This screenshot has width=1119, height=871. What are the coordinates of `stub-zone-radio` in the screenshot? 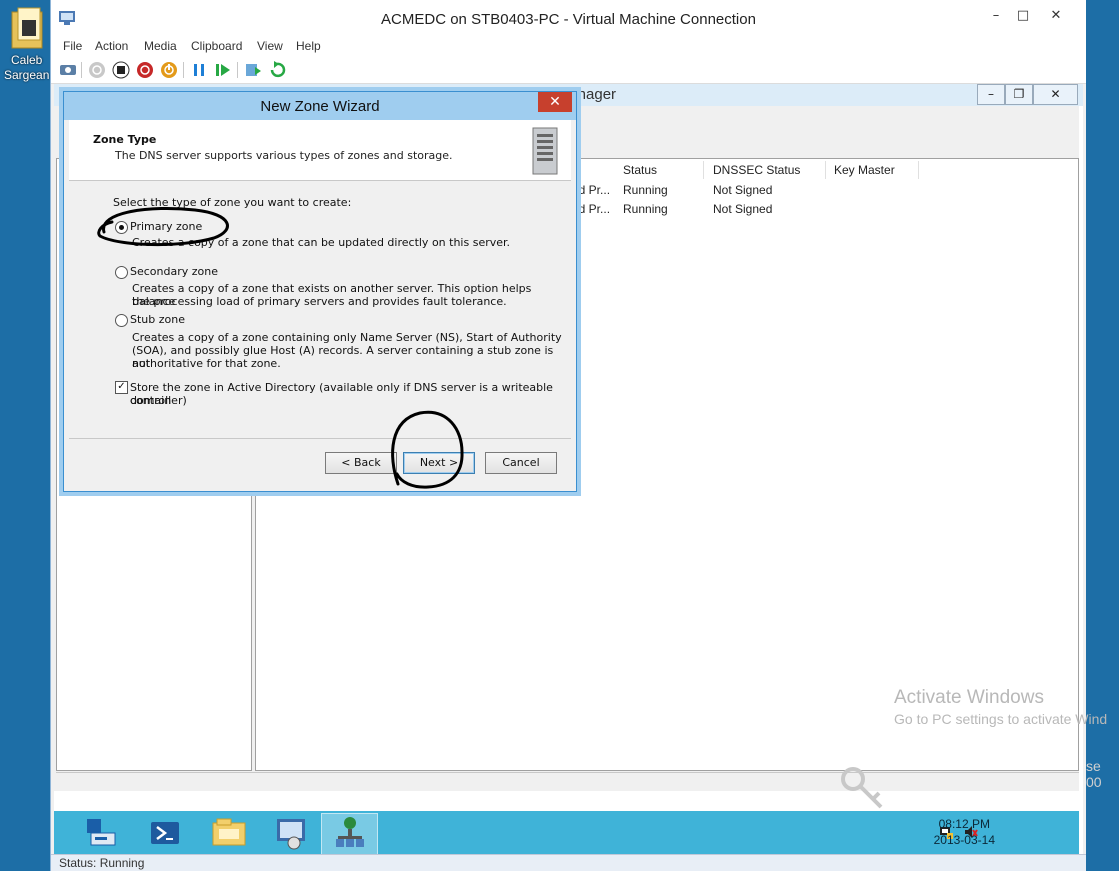 It's located at (121, 320).